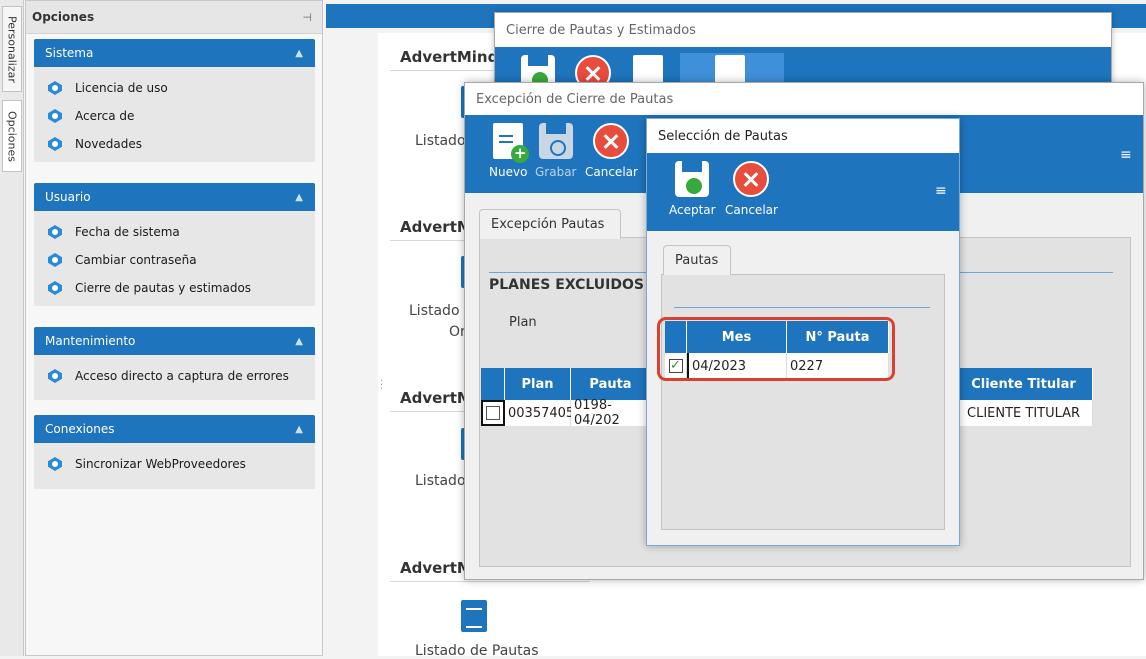 The width and height of the screenshot is (1146, 659). I want to click on row-checkbox, so click(493, 413).